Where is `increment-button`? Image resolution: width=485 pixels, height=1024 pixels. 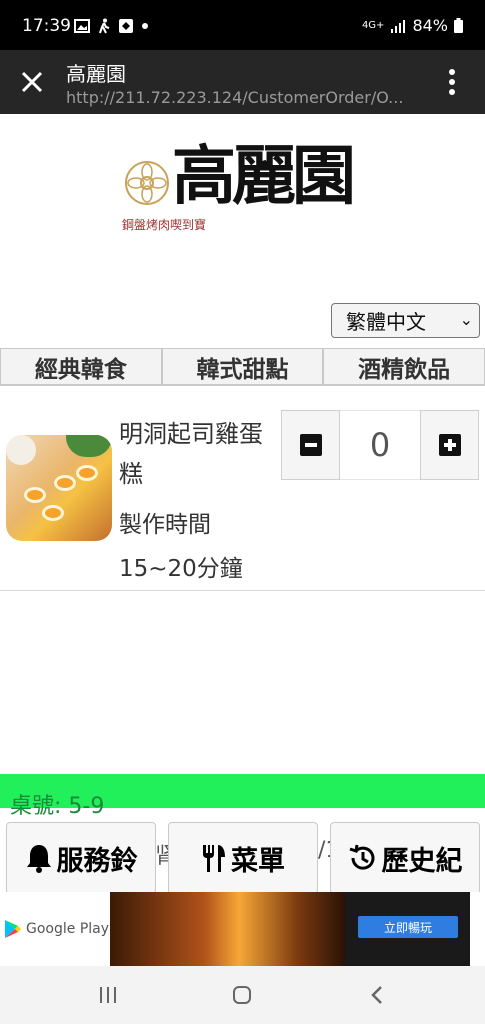
increment-button is located at coordinates (449, 445).